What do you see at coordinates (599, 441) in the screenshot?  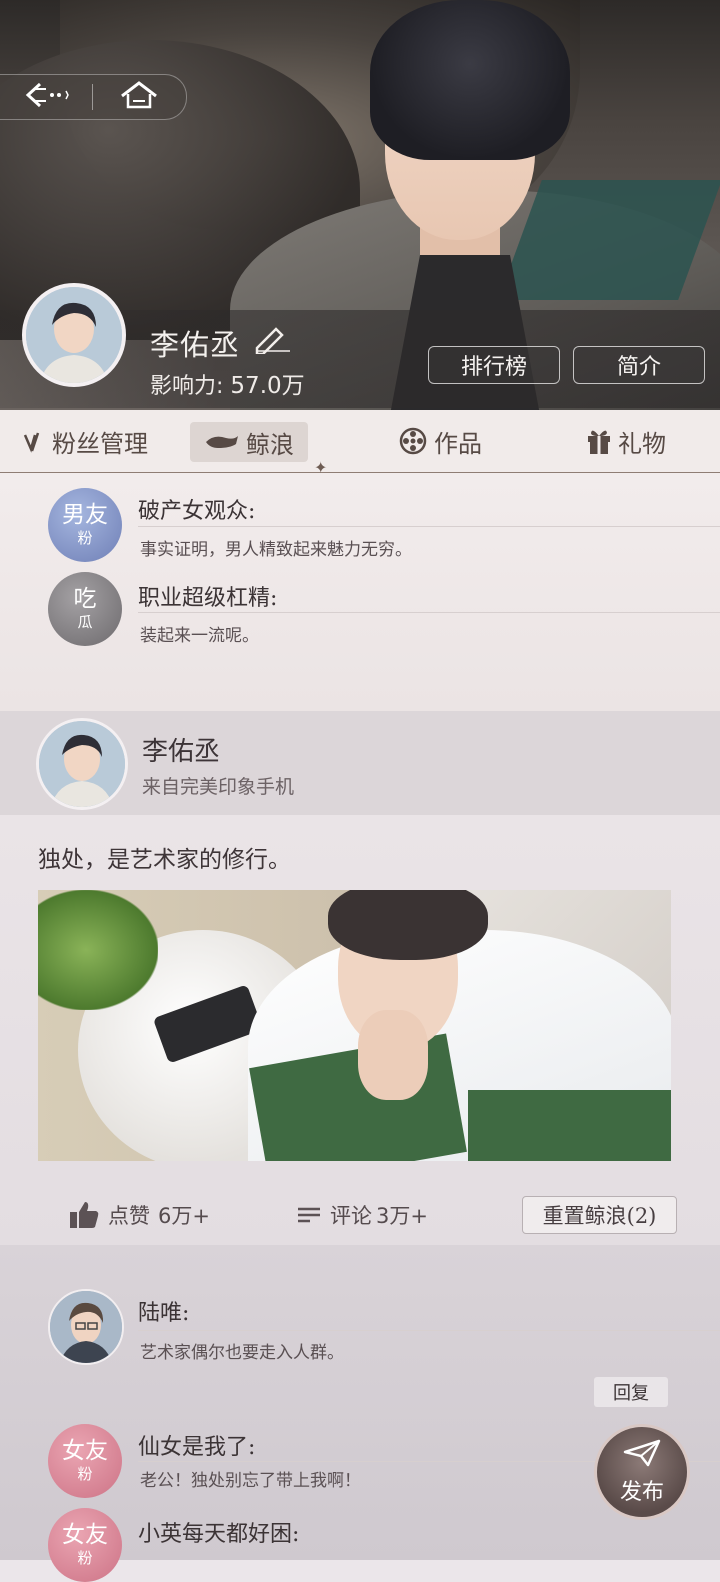 I see `gift-icon` at bounding box center [599, 441].